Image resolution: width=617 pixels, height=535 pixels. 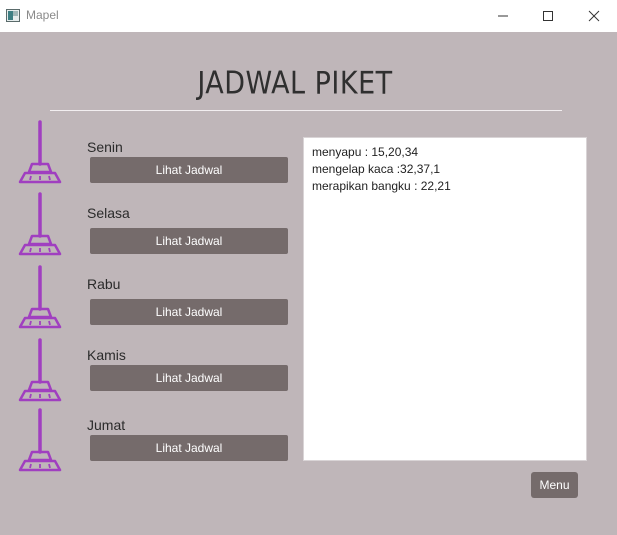 What do you see at coordinates (376, 169) in the screenshot?
I see `schedule-line: mengelap kaca :32,37,1` at bounding box center [376, 169].